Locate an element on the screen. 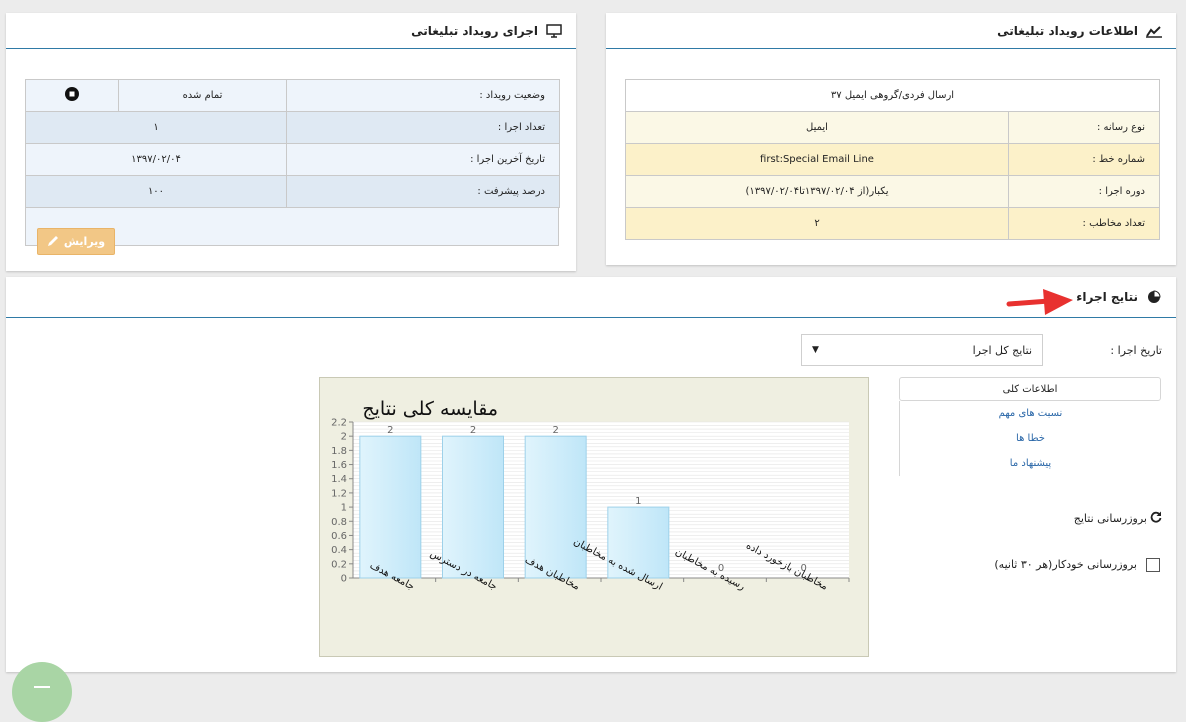 The image size is (1186, 722). auto-refresh-label: بروزرسانی خودکار(هر ۳۰ ثانیه) is located at coordinates (1065, 564).